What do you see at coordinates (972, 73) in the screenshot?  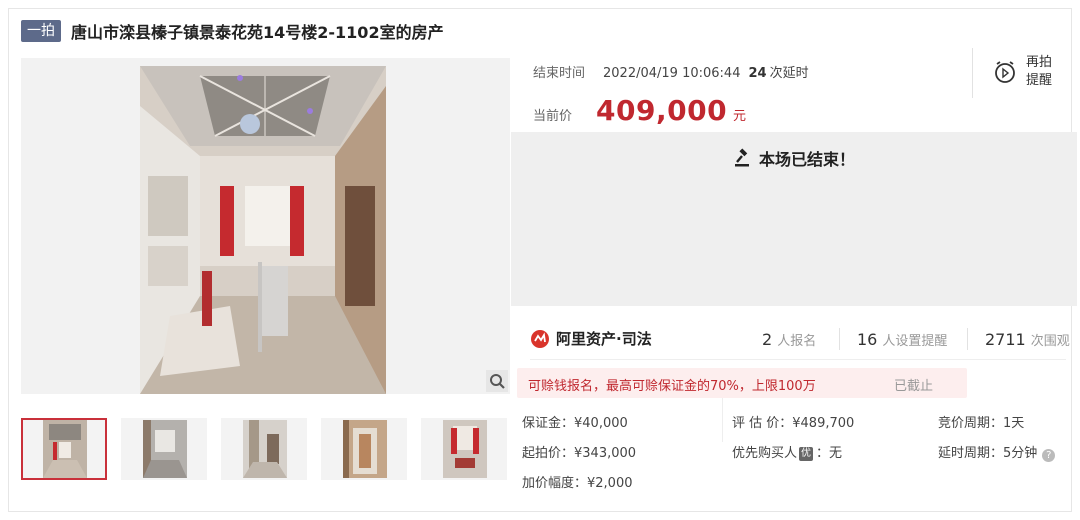 I see `reminder-divider` at bounding box center [972, 73].